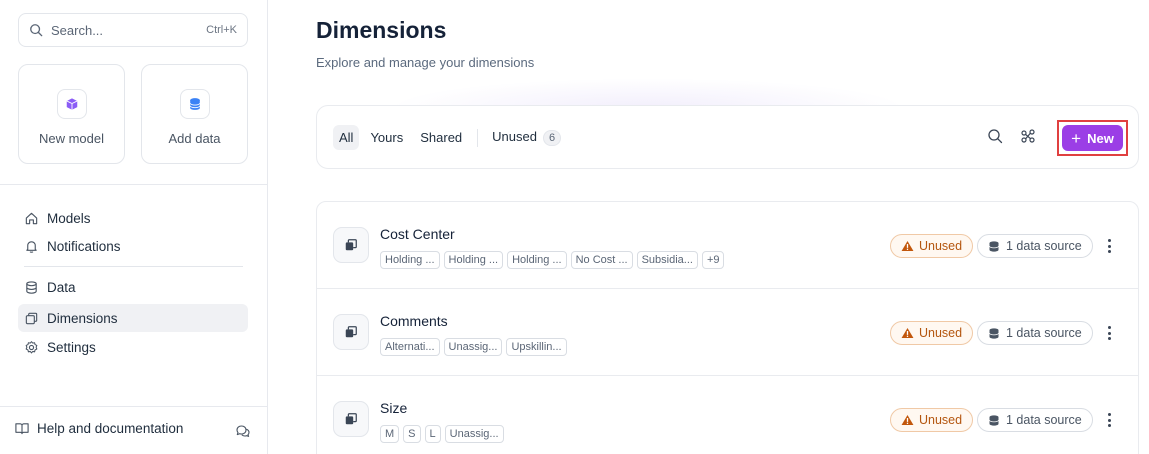 This screenshot has height=454, width=1149. I want to click on new-button-label: New, so click(1100, 138).